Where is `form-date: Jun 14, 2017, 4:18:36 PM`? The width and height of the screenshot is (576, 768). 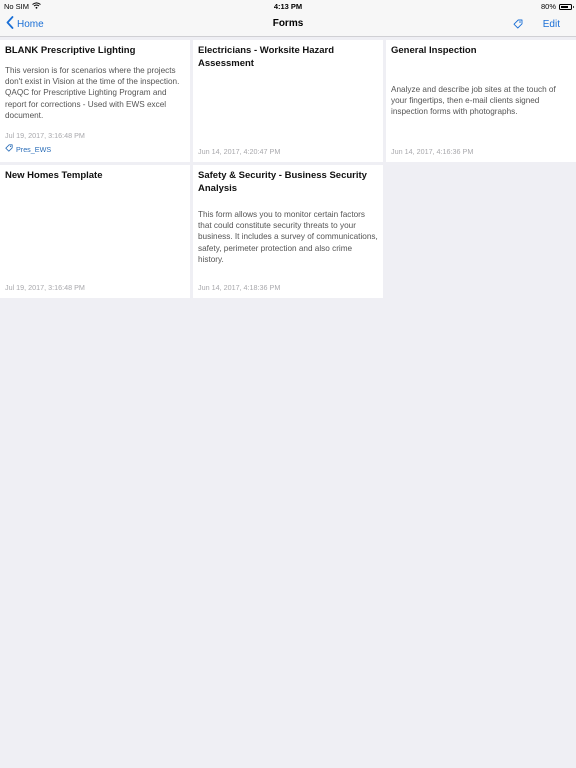
form-date: Jun 14, 2017, 4:18:36 PM is located at coordinates (239, 287).